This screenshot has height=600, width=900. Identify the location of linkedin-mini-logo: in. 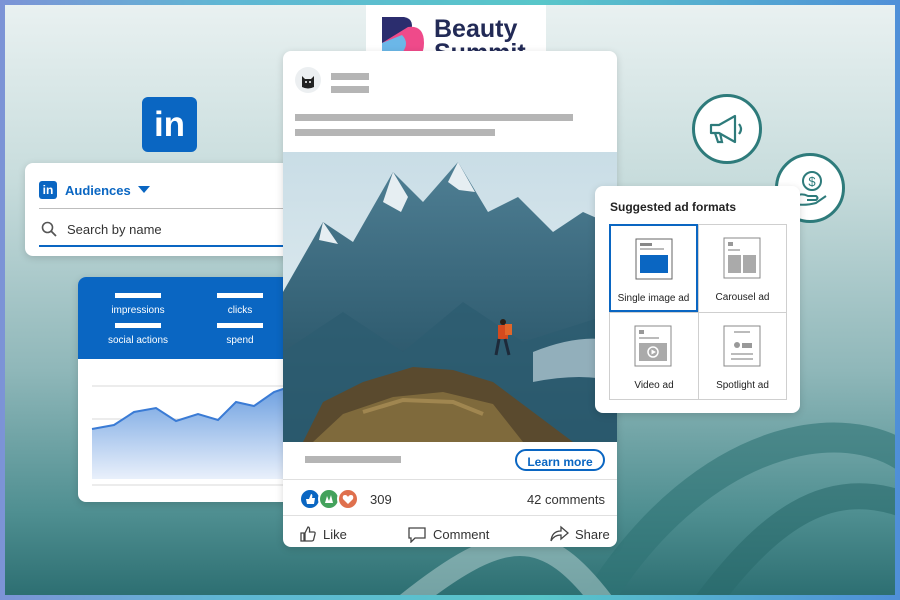
(48, 190).